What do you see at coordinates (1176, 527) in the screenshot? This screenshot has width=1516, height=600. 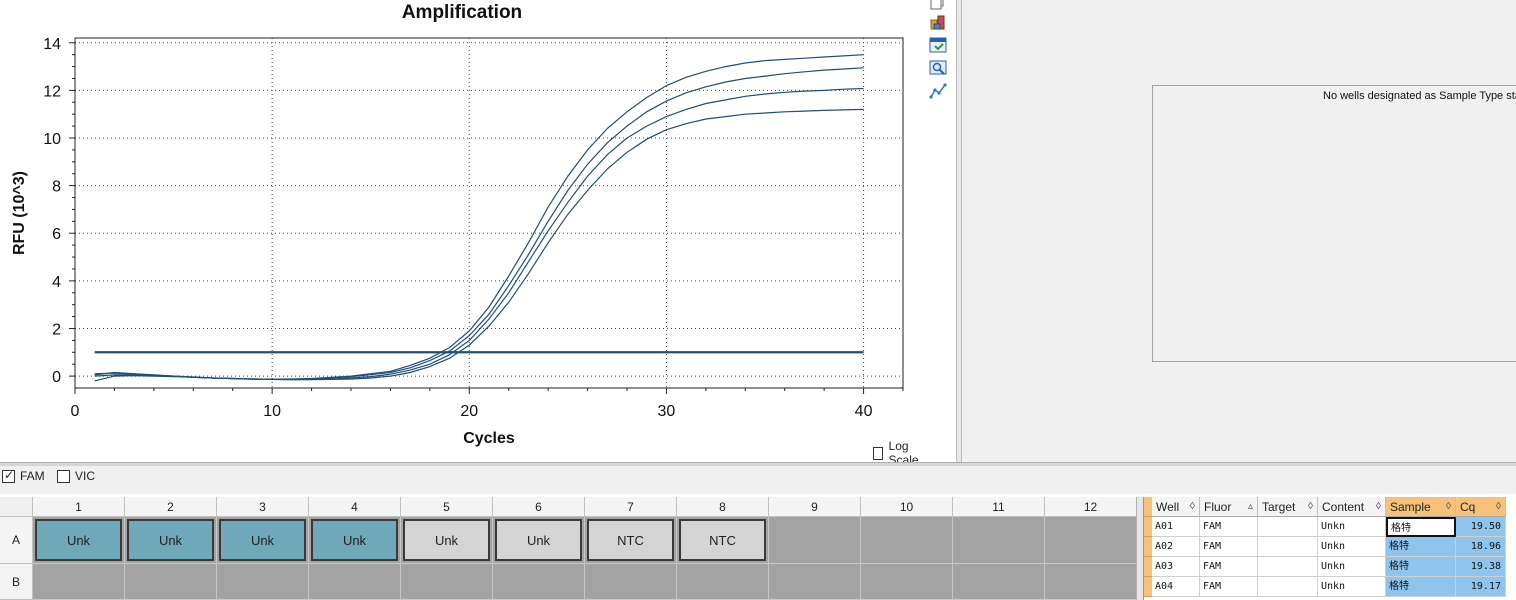 I see `table-cell-well: A01` at bounding box center [1176, 527].